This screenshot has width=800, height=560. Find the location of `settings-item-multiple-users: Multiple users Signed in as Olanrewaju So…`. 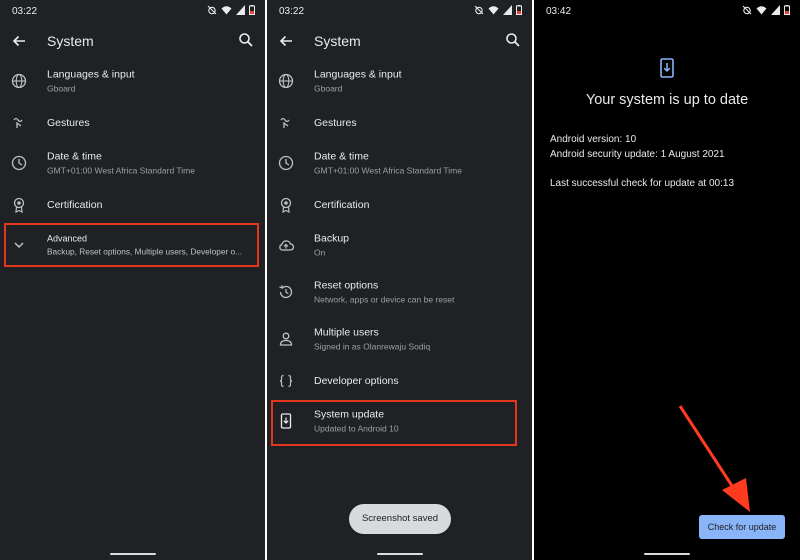

settings-item-multiple-users: Multiple users Signed in as Olanrewaju So… is located at coordinates (399, 339).